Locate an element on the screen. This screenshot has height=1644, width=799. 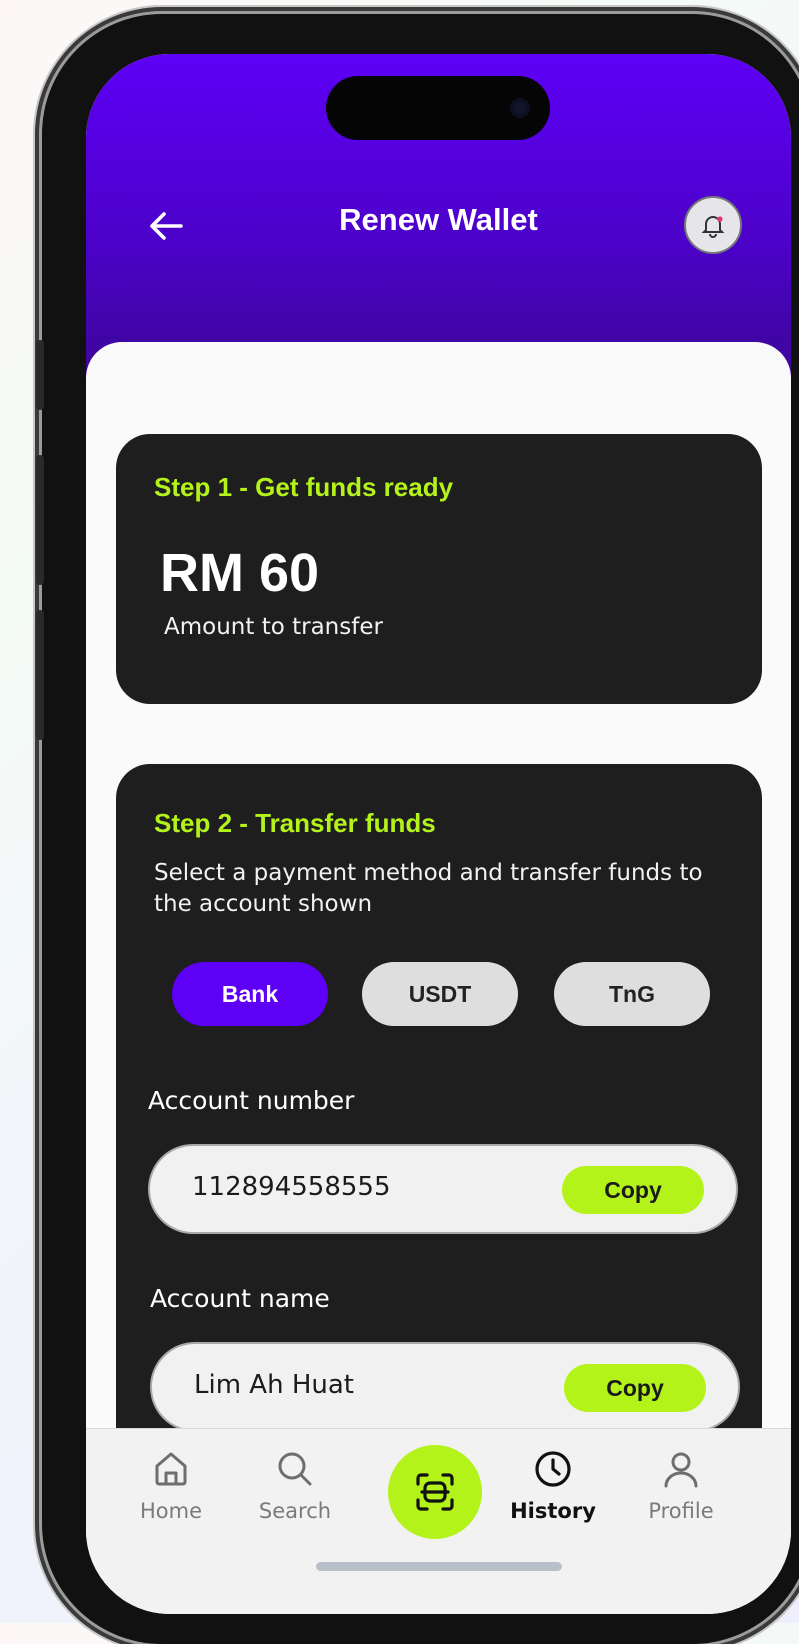
bell-icon is located at coordinates (713, 227).